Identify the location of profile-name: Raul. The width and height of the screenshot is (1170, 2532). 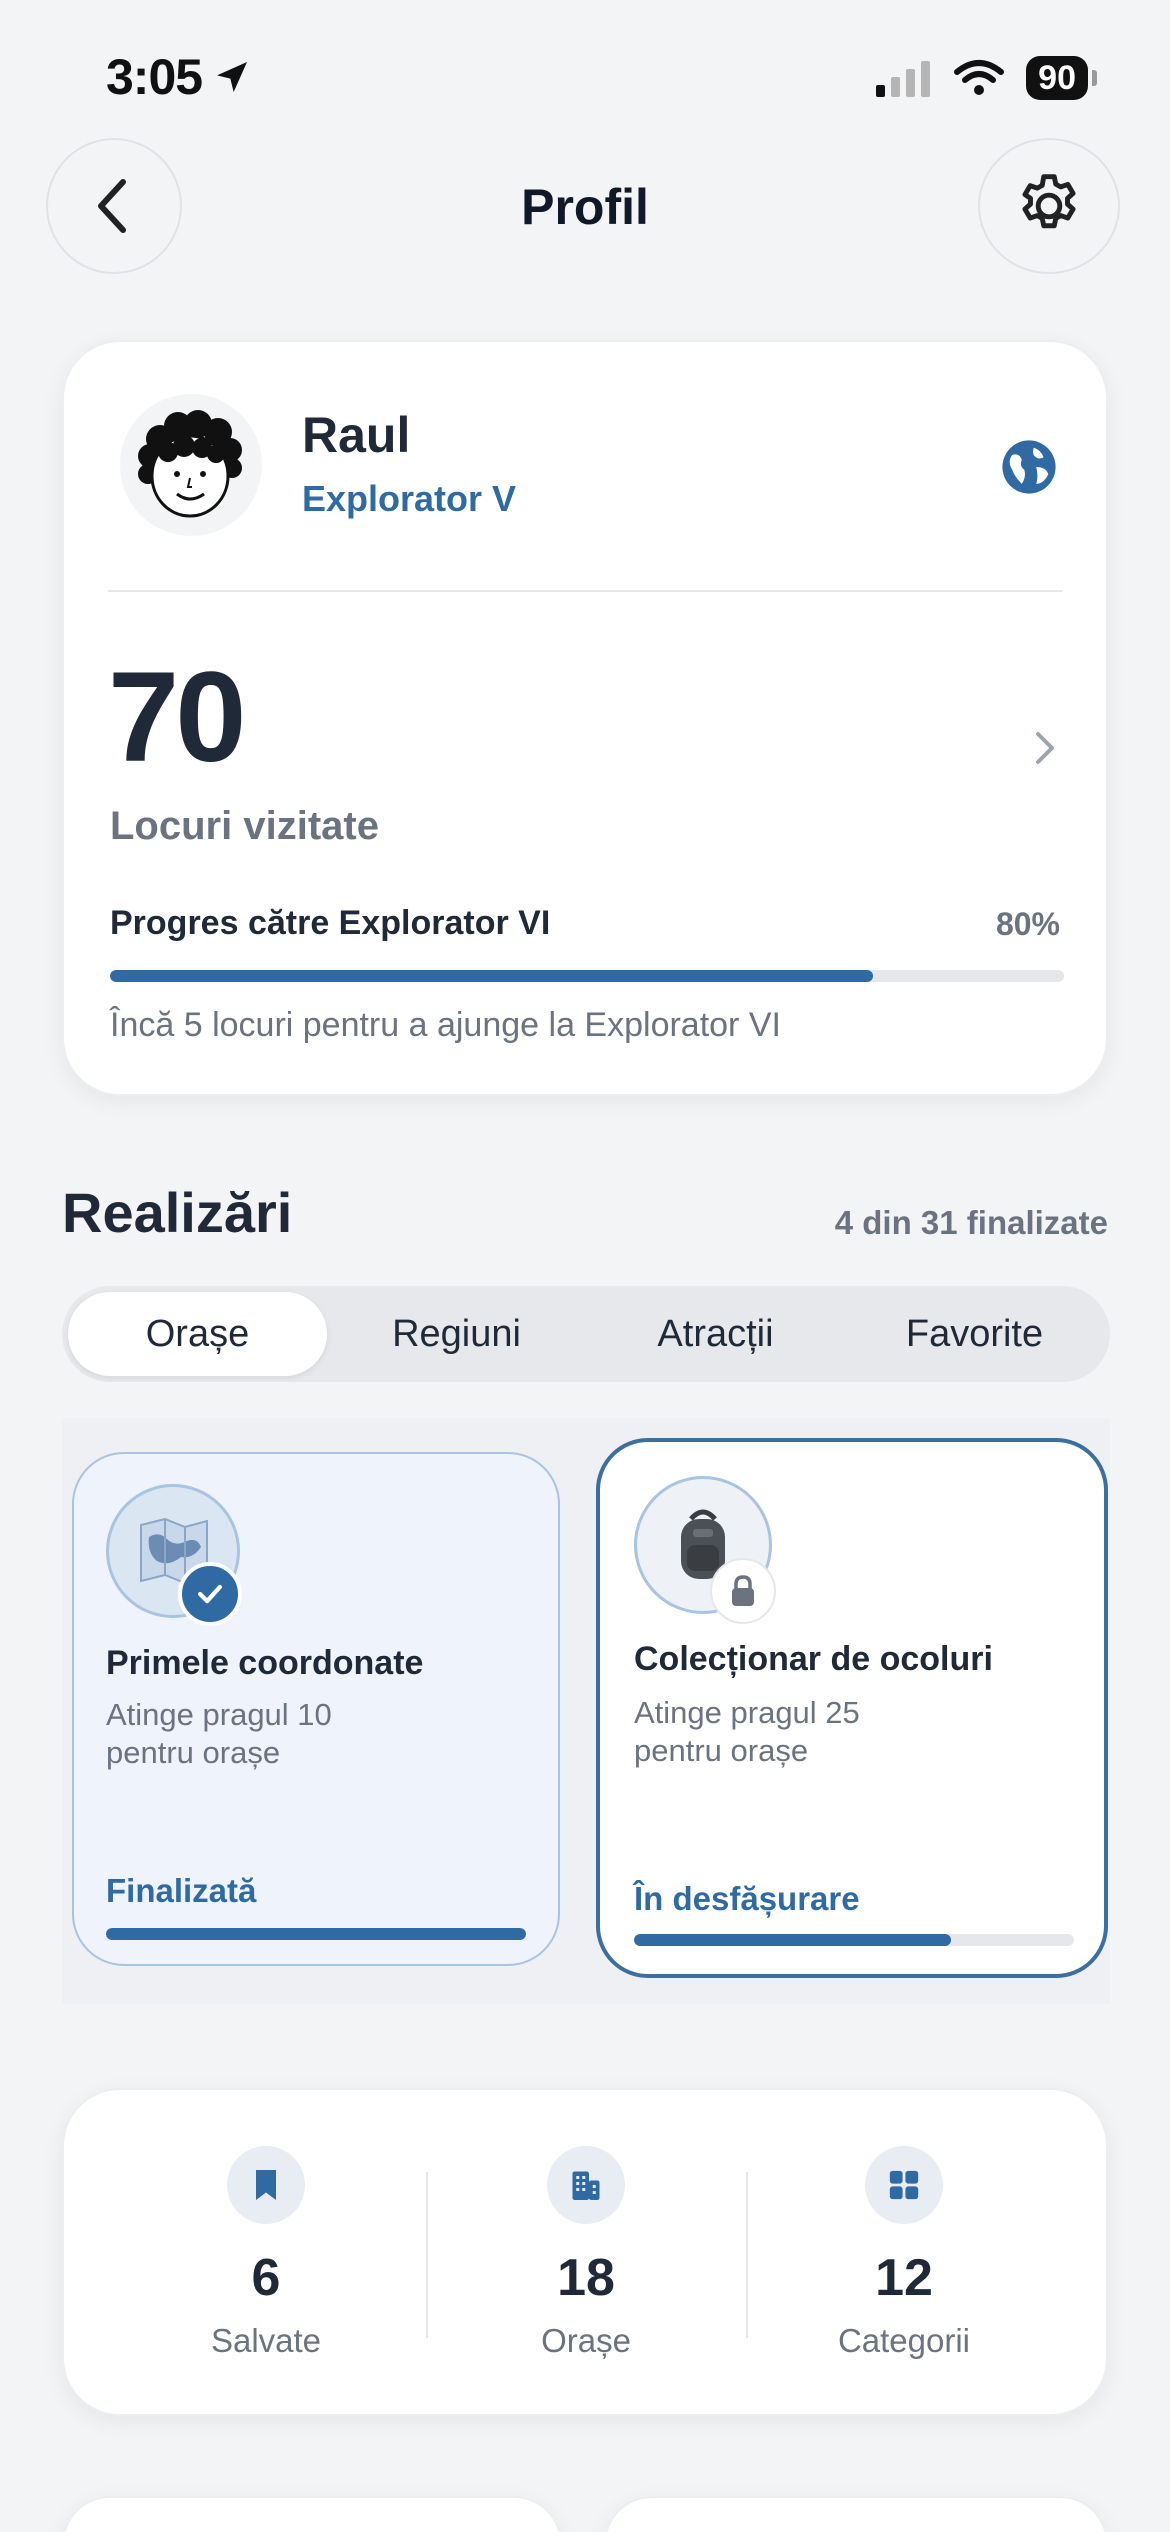
(356, 435).